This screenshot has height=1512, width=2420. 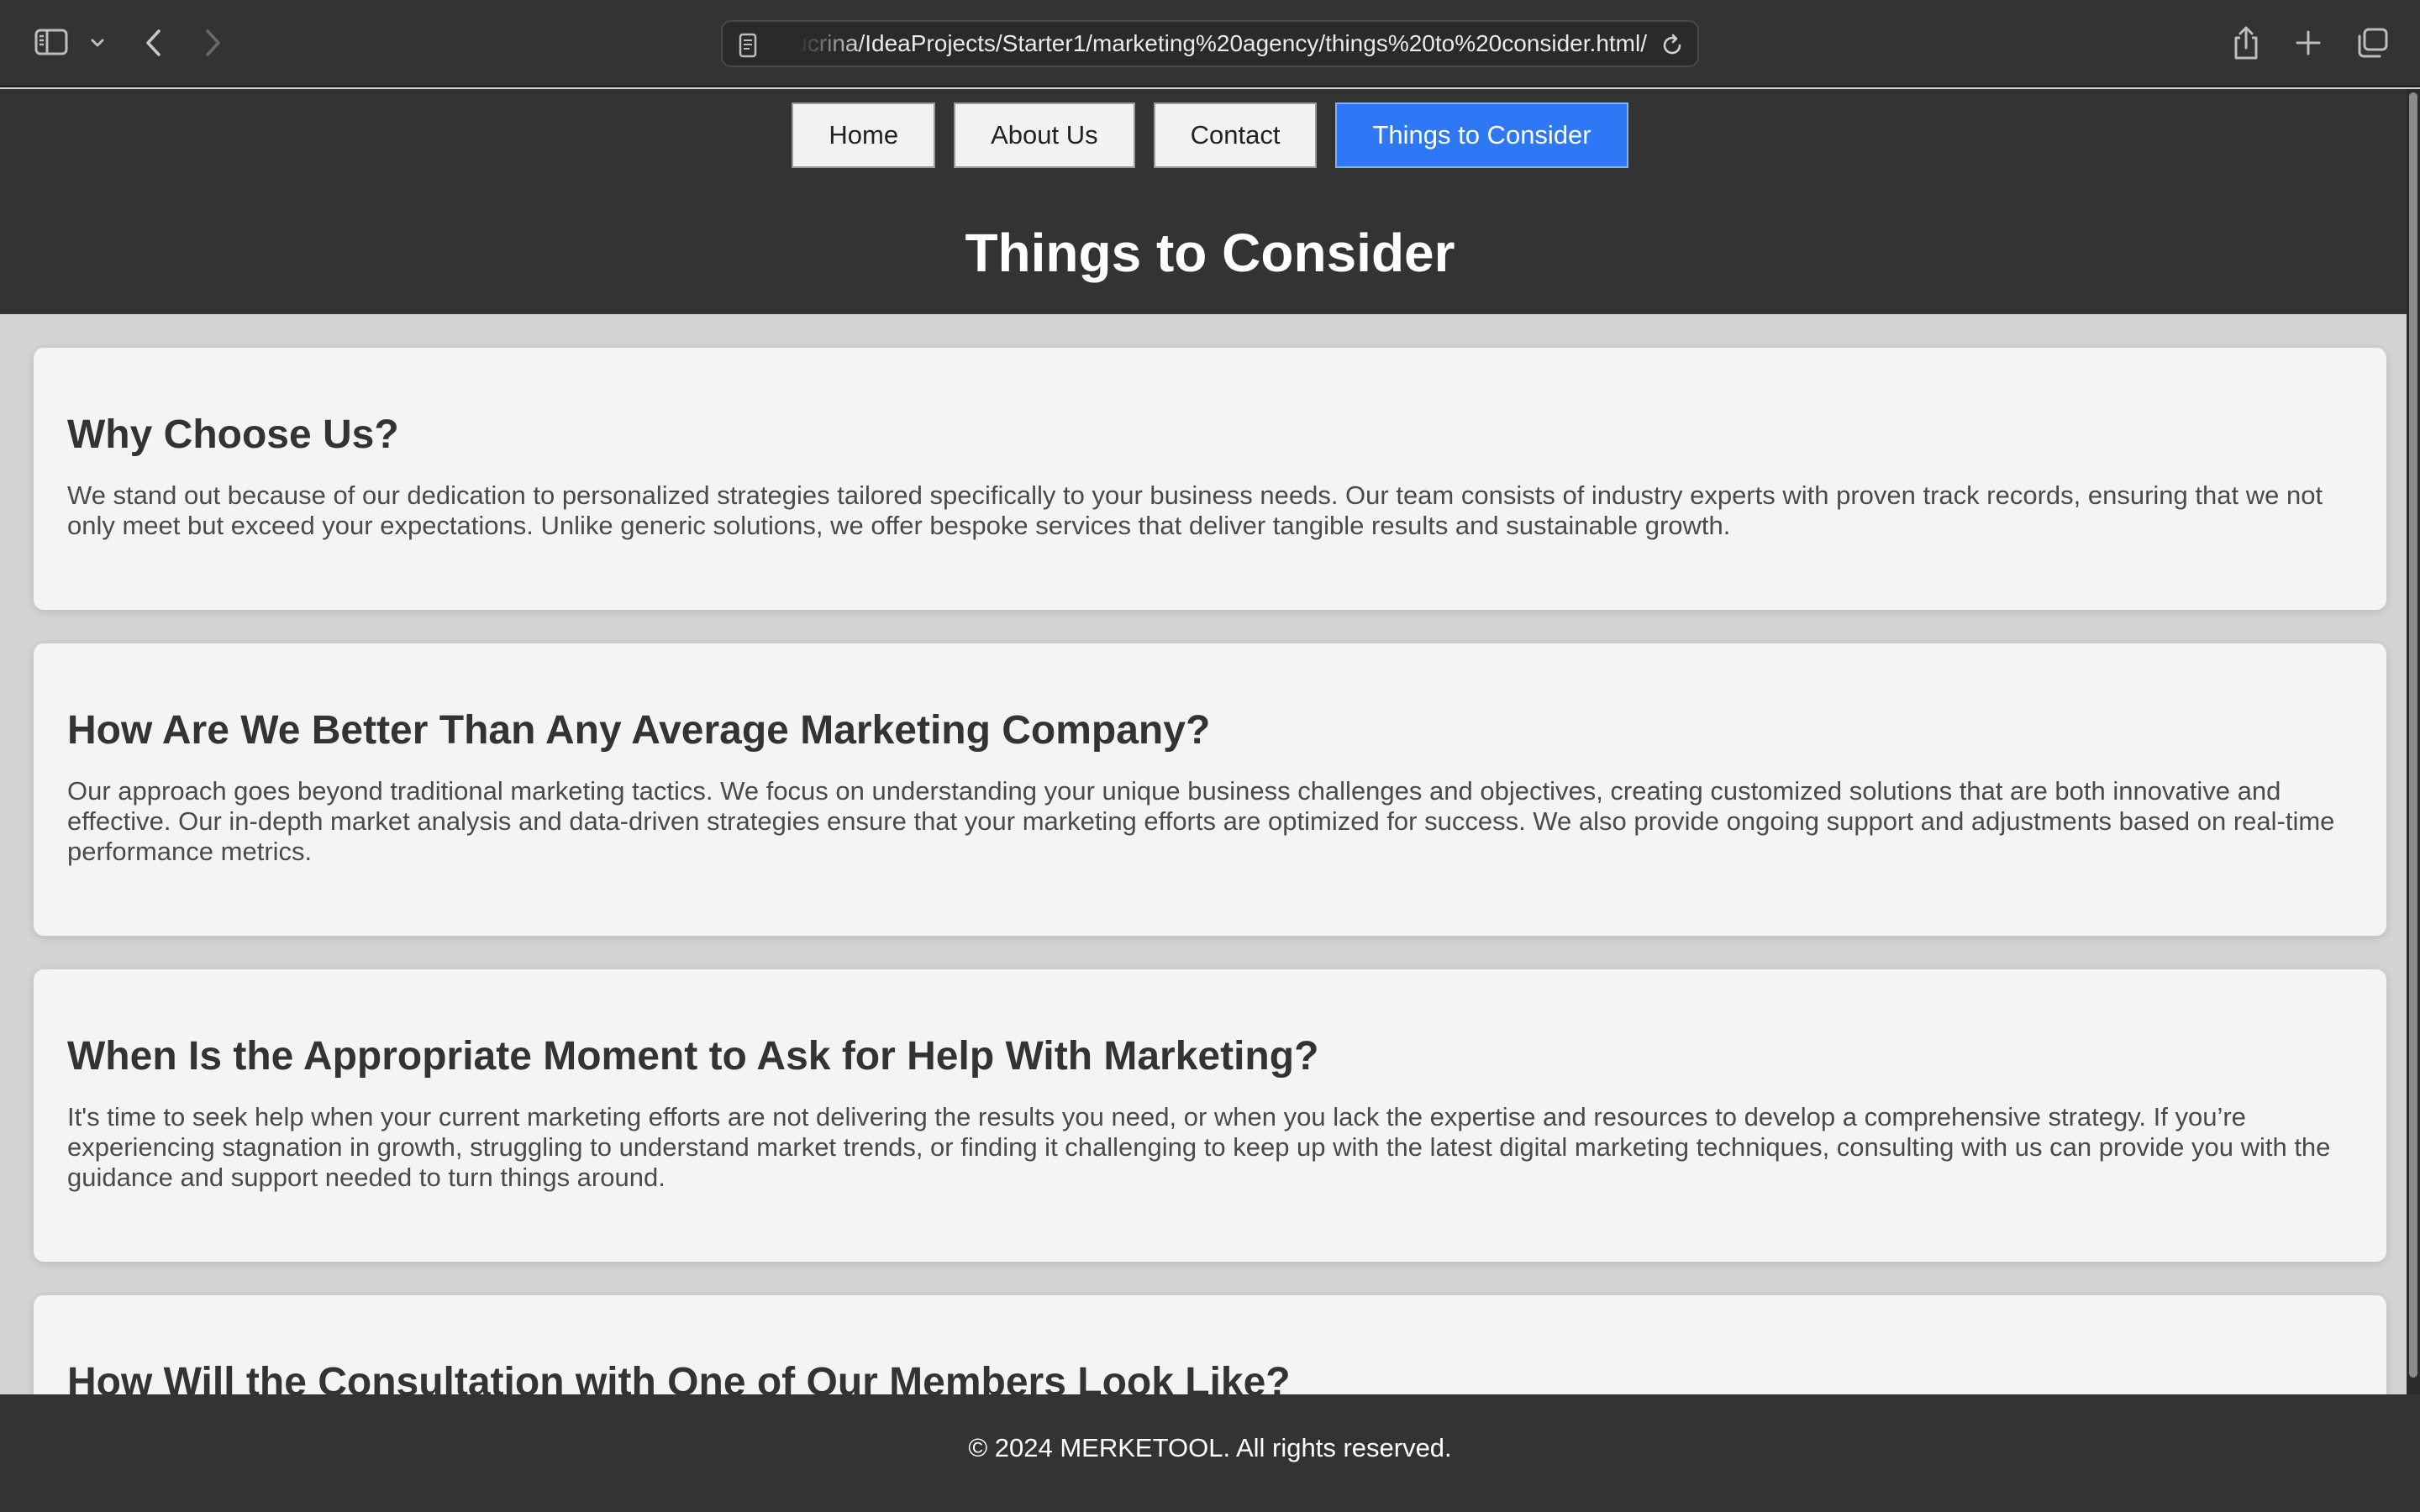 What do you see at coordinates (2246, 43) in the screenshot?
I see `share-icon` at bounding box center [2246, 43].